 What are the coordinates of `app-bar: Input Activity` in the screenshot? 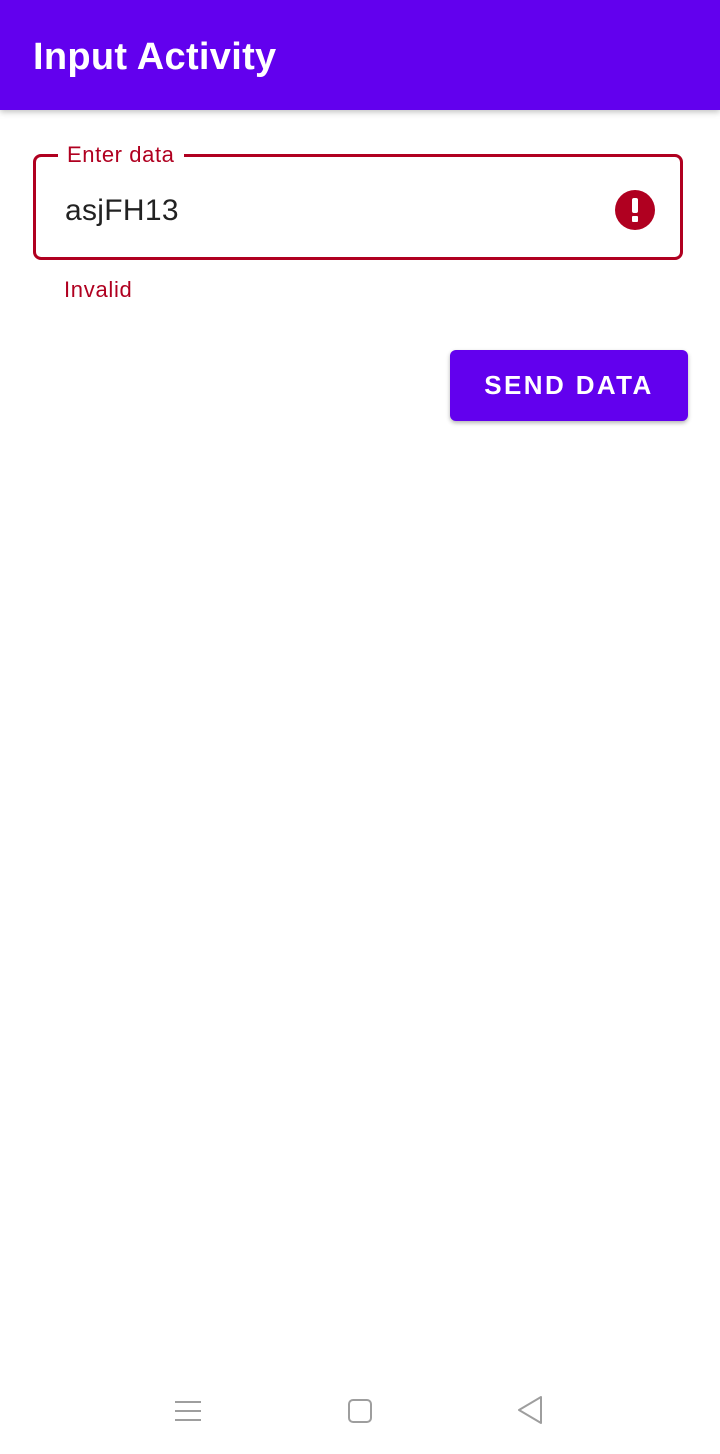 It's located at (360, 55).